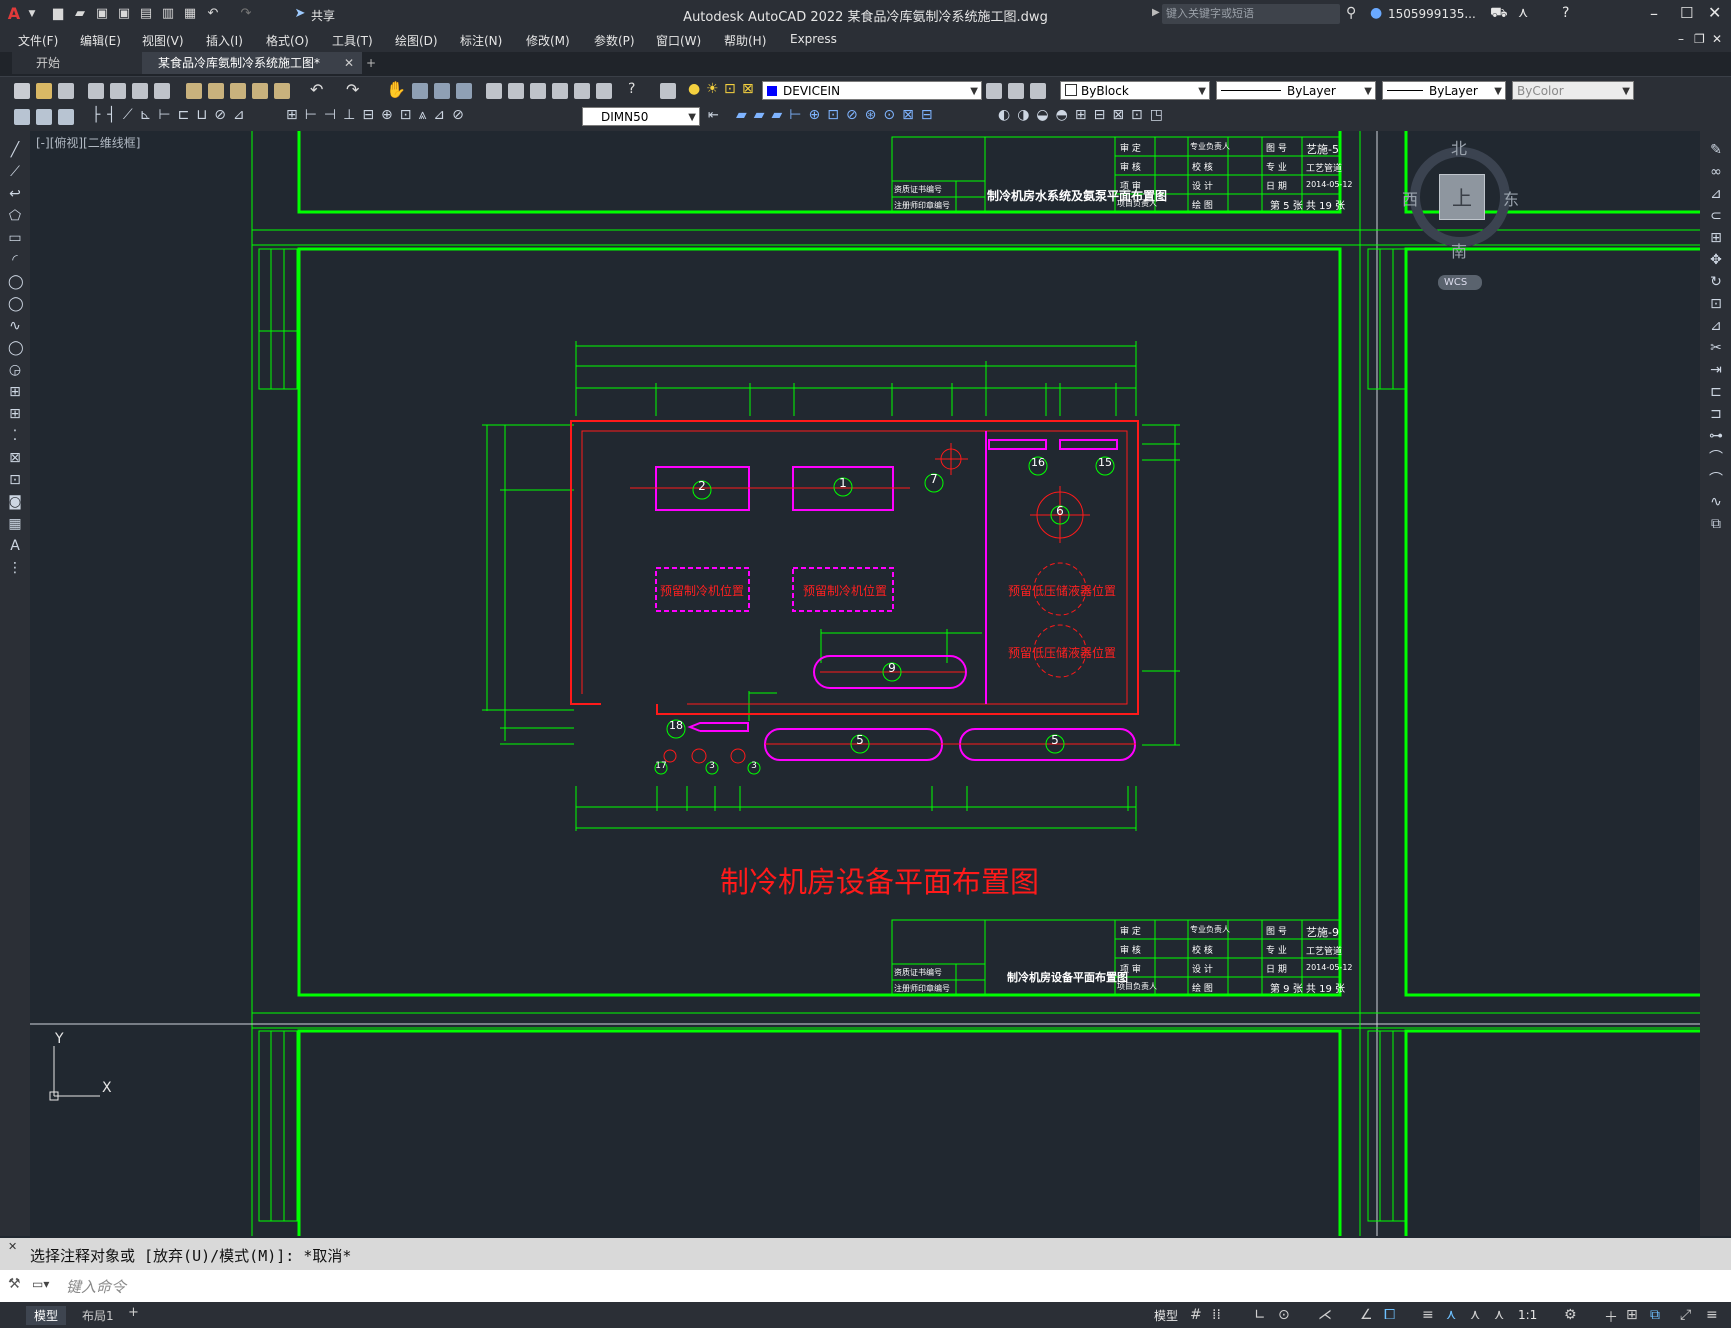 The image size is (1731, 1328). I want to click on close-tab-icon: ✕, so click(349, 63).